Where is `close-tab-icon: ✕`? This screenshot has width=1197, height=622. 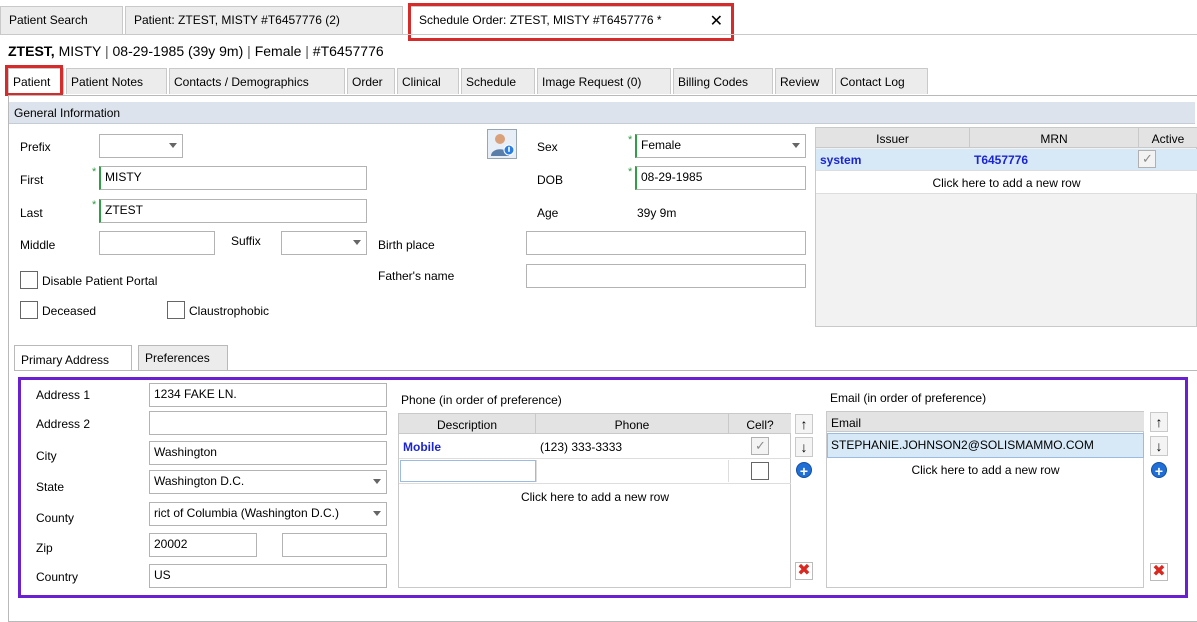 close-tab-icon: ✕ is located at coordinates (716, 21).